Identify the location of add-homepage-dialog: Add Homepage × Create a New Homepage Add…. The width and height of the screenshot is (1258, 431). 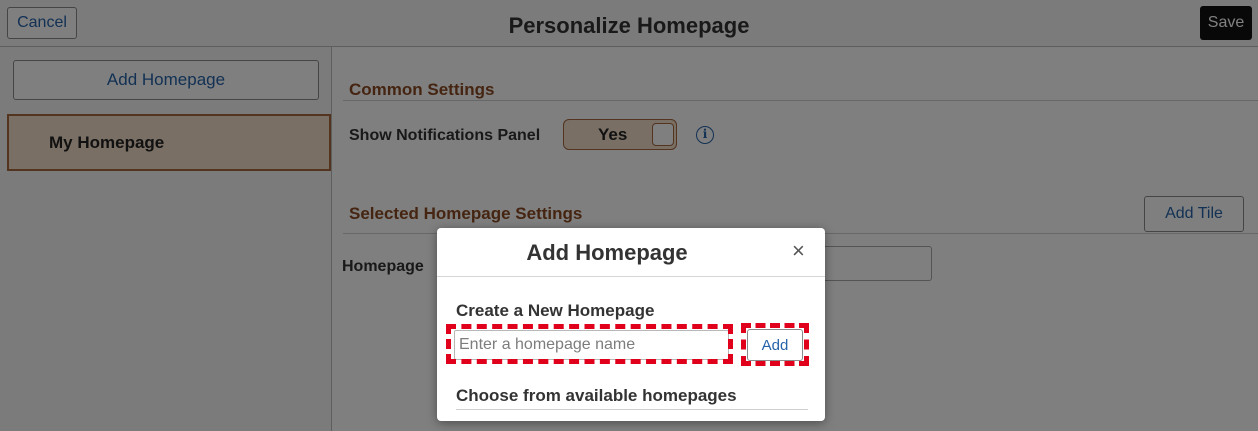
(631, 324).